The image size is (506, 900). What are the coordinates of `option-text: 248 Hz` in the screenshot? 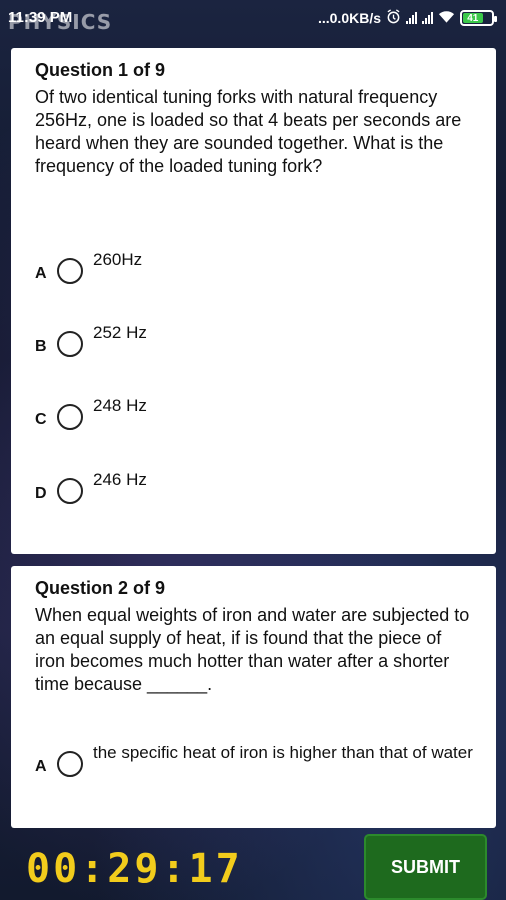 It's located at (120, 406).